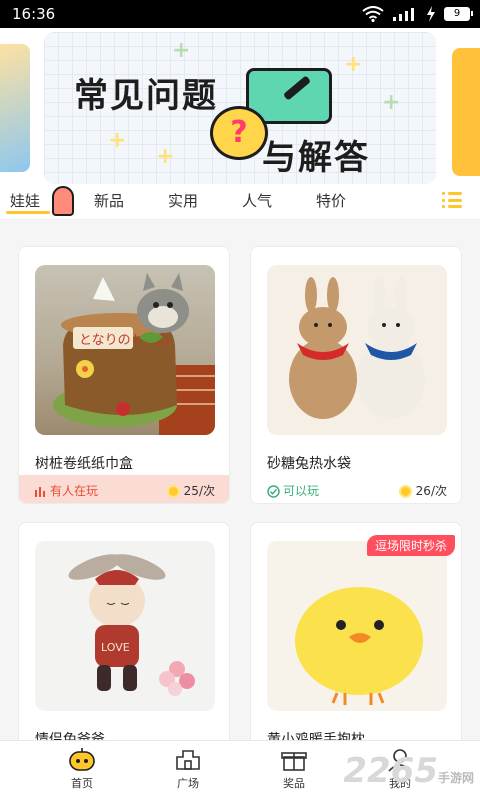 The width and height of the screenshot is (480, 800). I want to click on banner-title: 常见问题, so click(146, 96).